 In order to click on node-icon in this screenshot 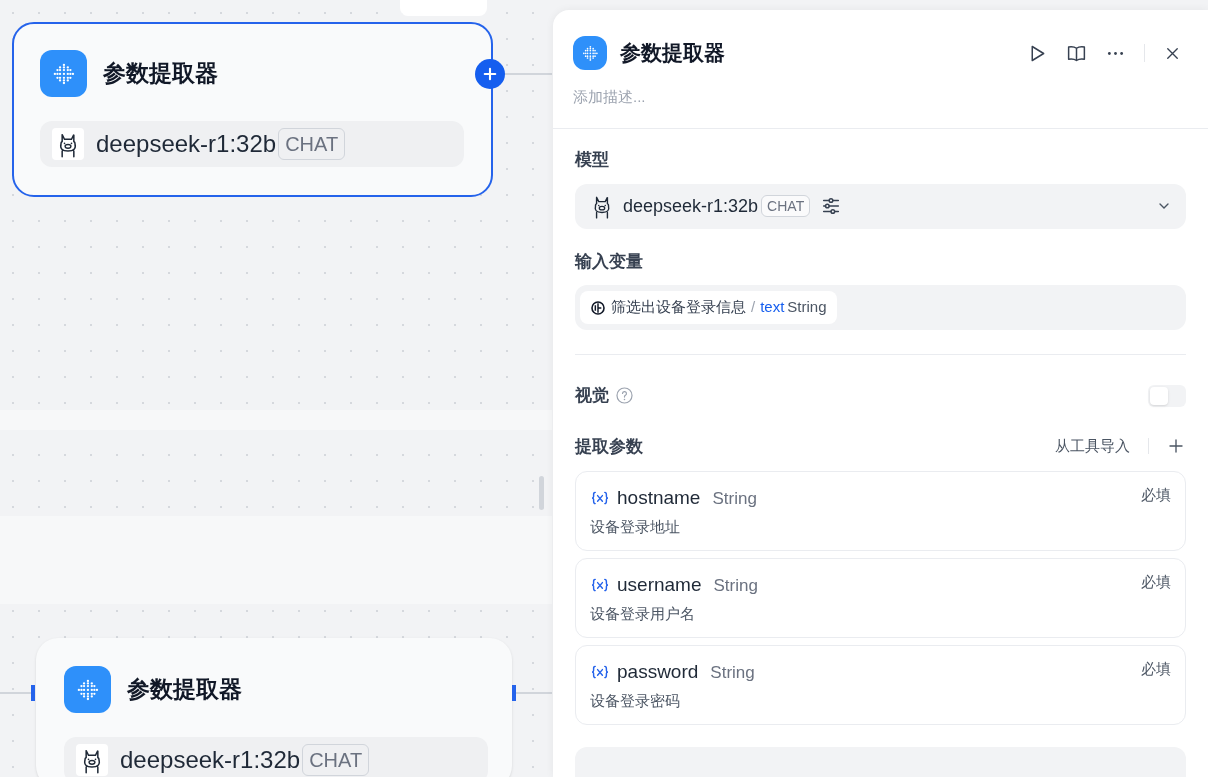, I will do `click(598, 307)`.